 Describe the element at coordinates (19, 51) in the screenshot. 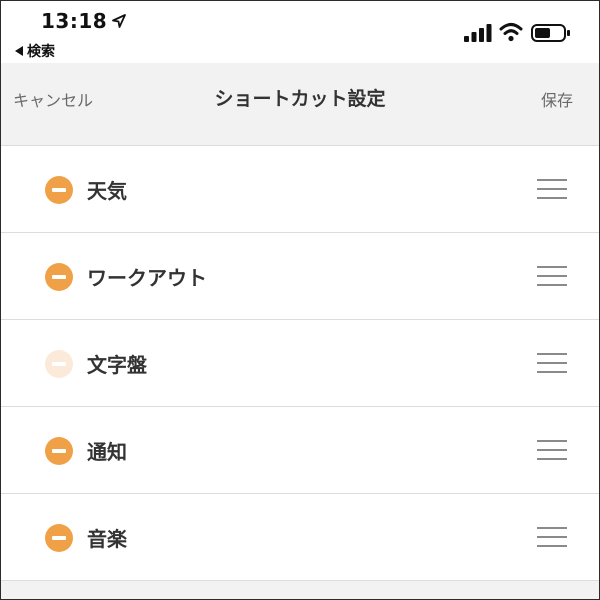

I see `back-arrow-icon` at that location.